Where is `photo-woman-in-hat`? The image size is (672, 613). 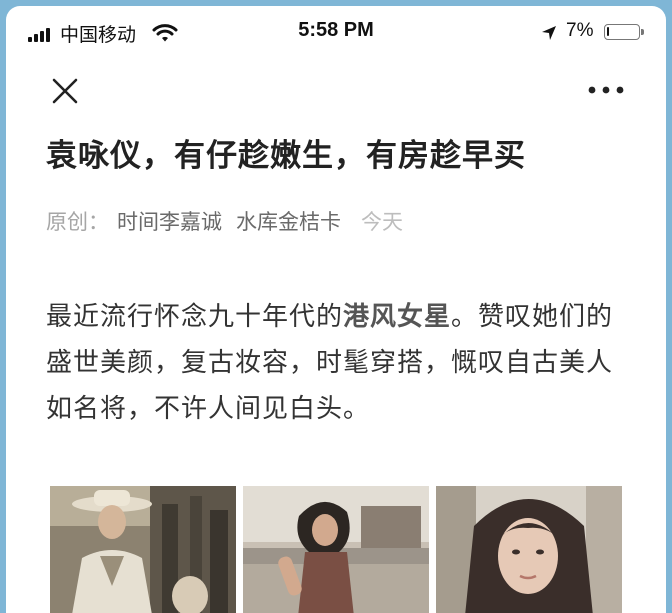 photo-woman-in-hat is located at coordinates (143, 549).